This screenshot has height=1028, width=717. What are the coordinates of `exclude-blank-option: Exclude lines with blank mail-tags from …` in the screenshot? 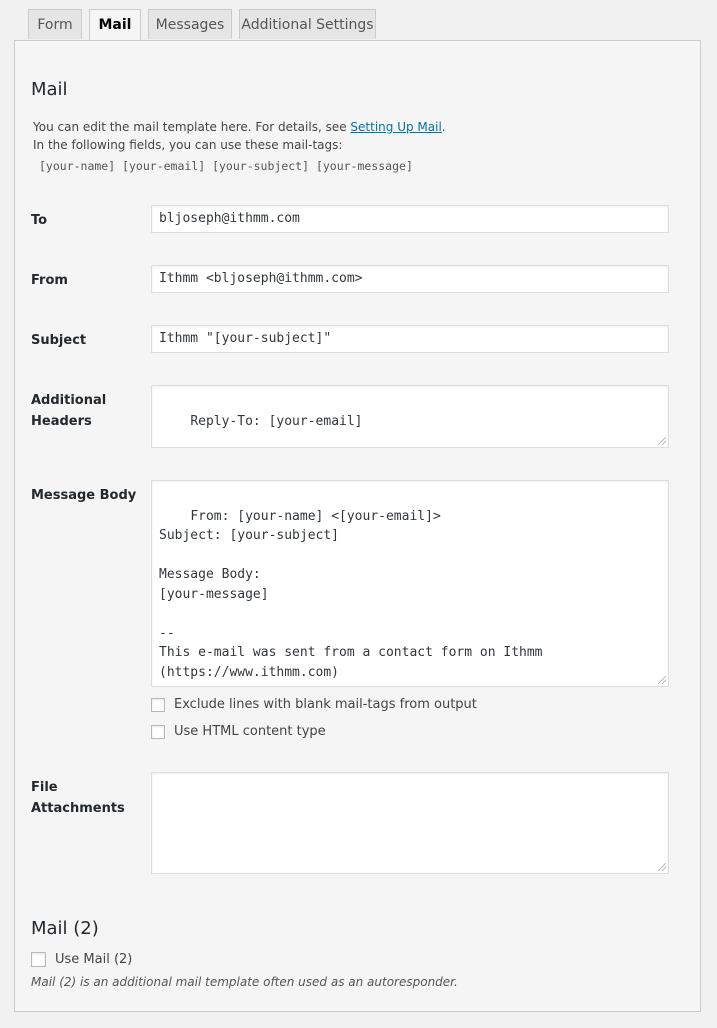 It's located at (314, 704).